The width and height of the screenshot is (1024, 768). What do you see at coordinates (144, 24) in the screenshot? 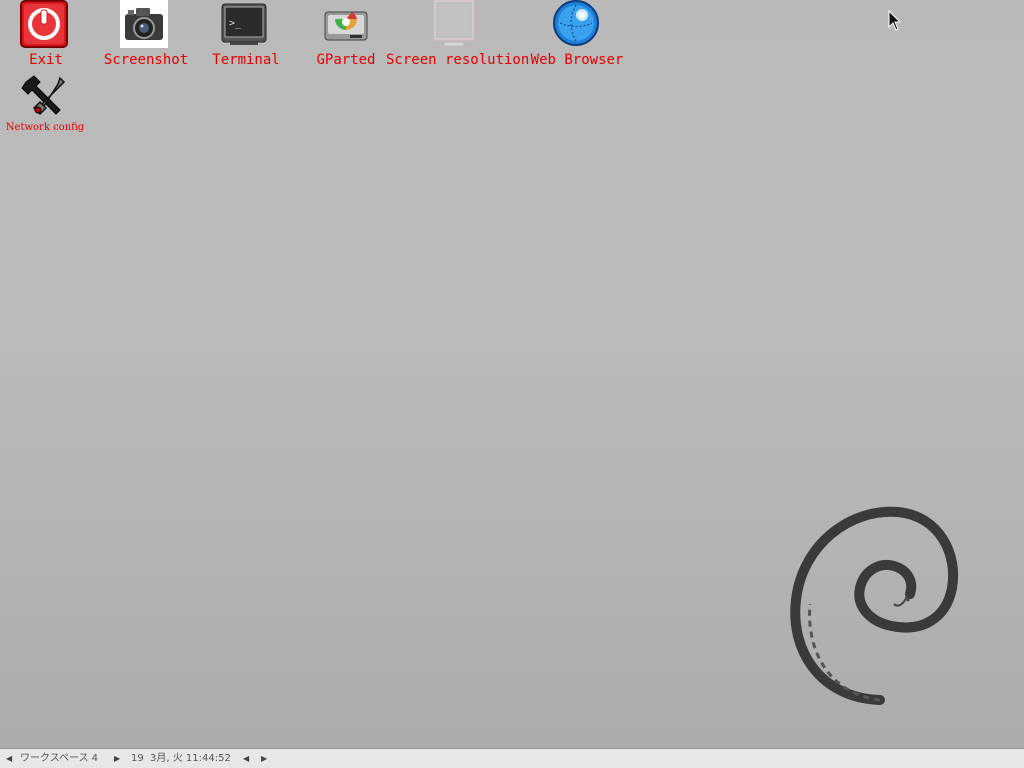
I see `camera-icon` at bounding box center [144, 24].